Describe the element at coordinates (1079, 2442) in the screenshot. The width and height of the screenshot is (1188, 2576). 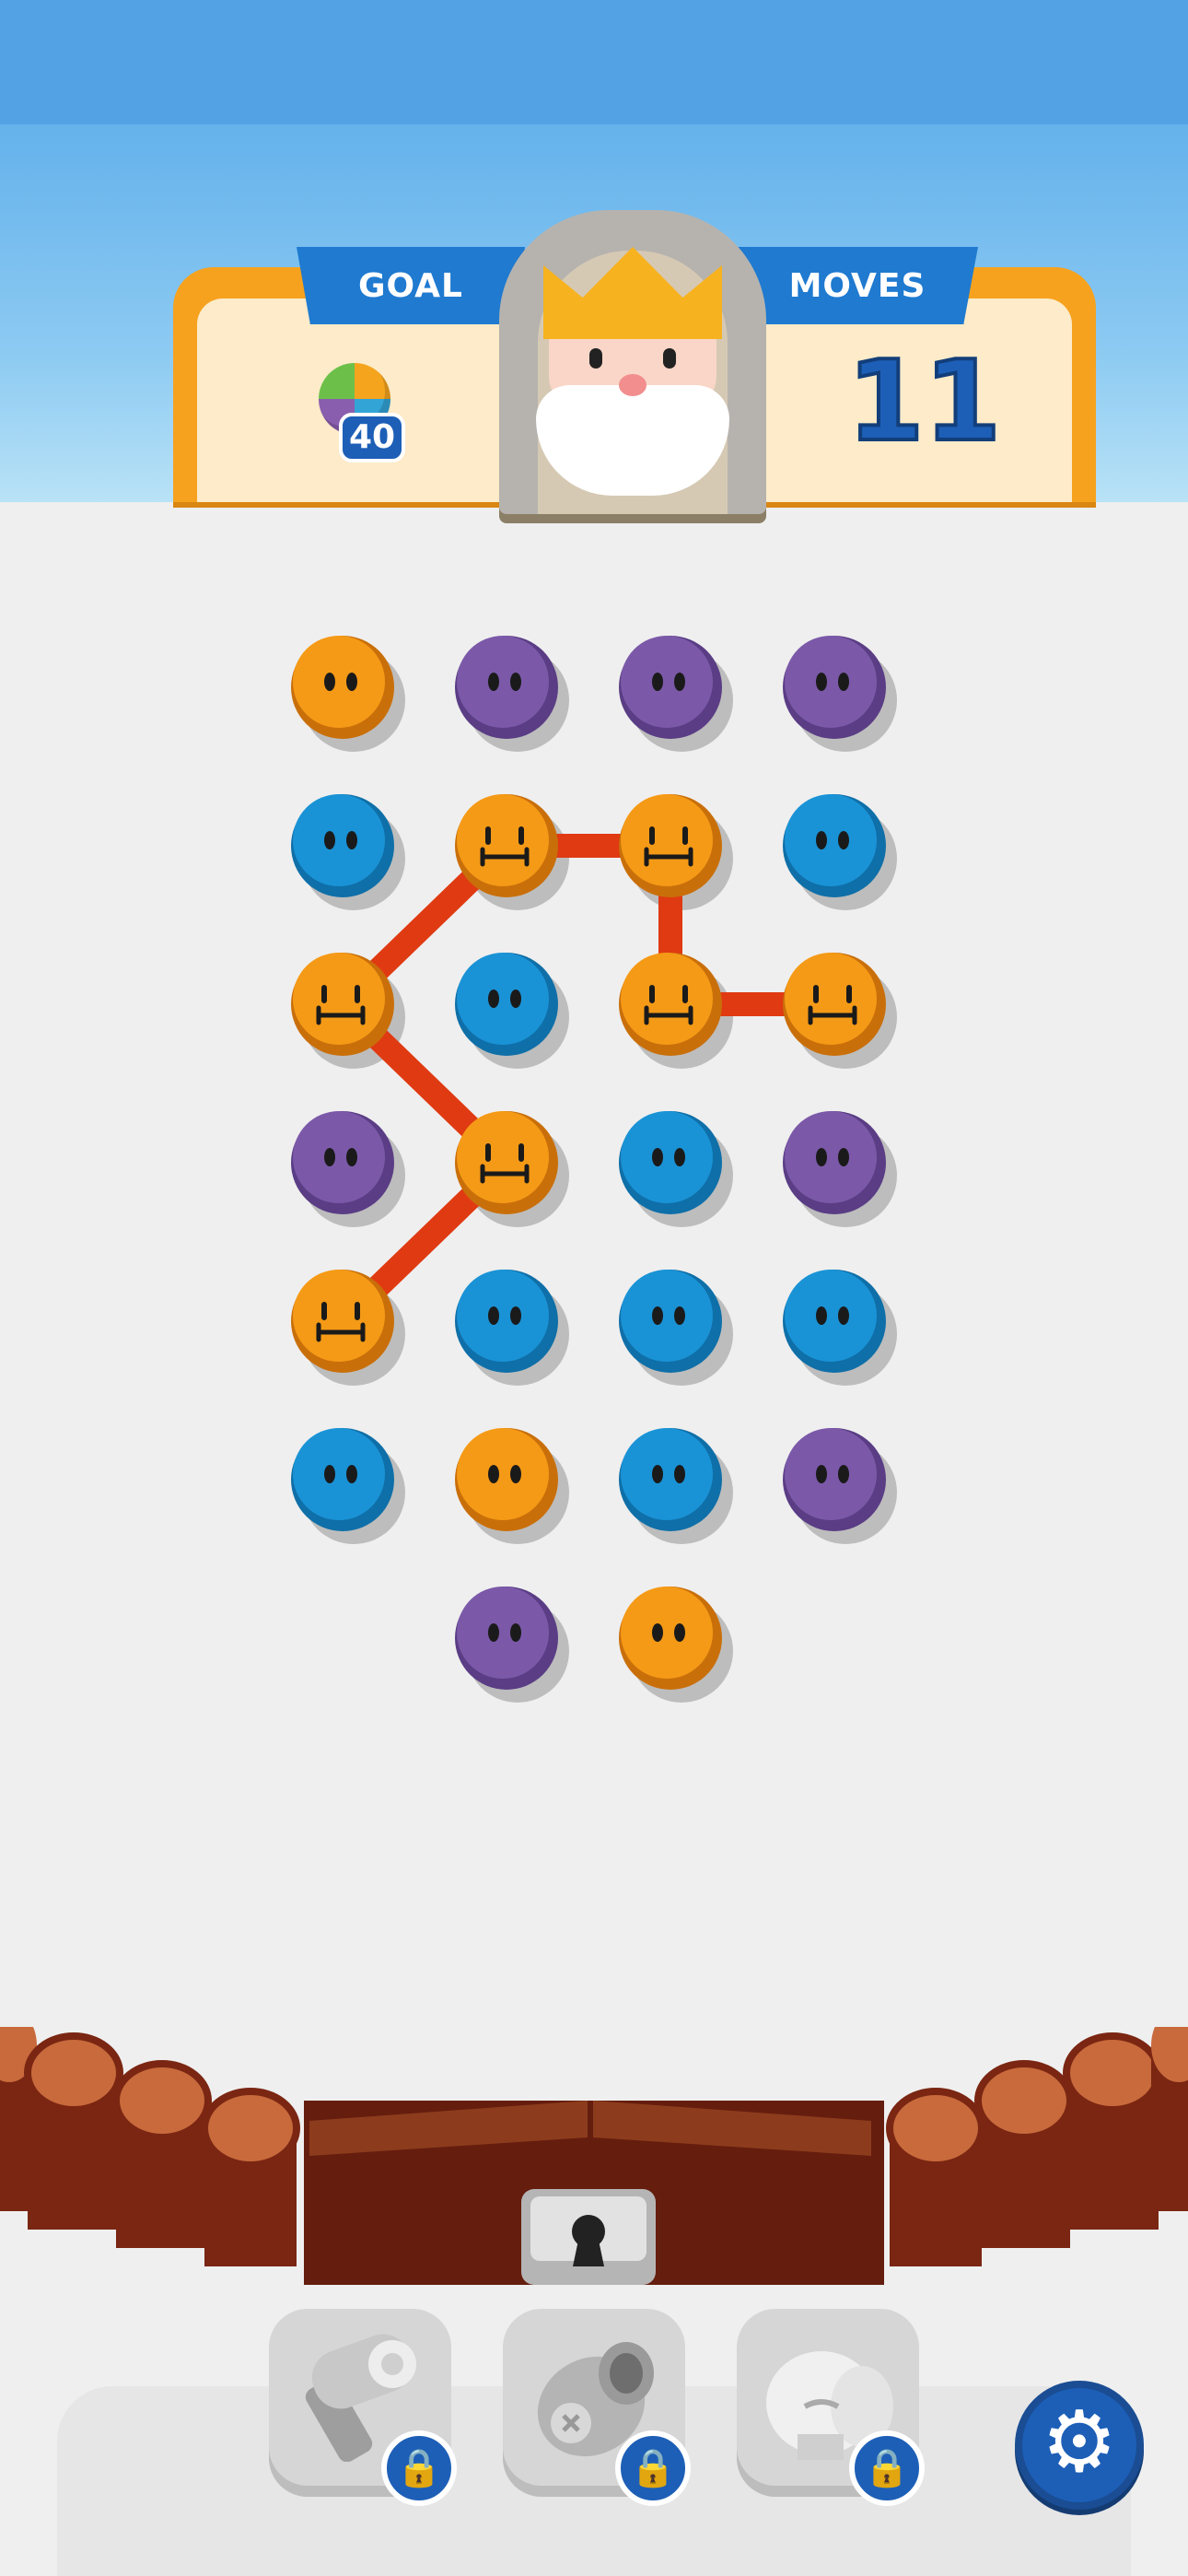
I see `gear-icon: ⚙` at that location.